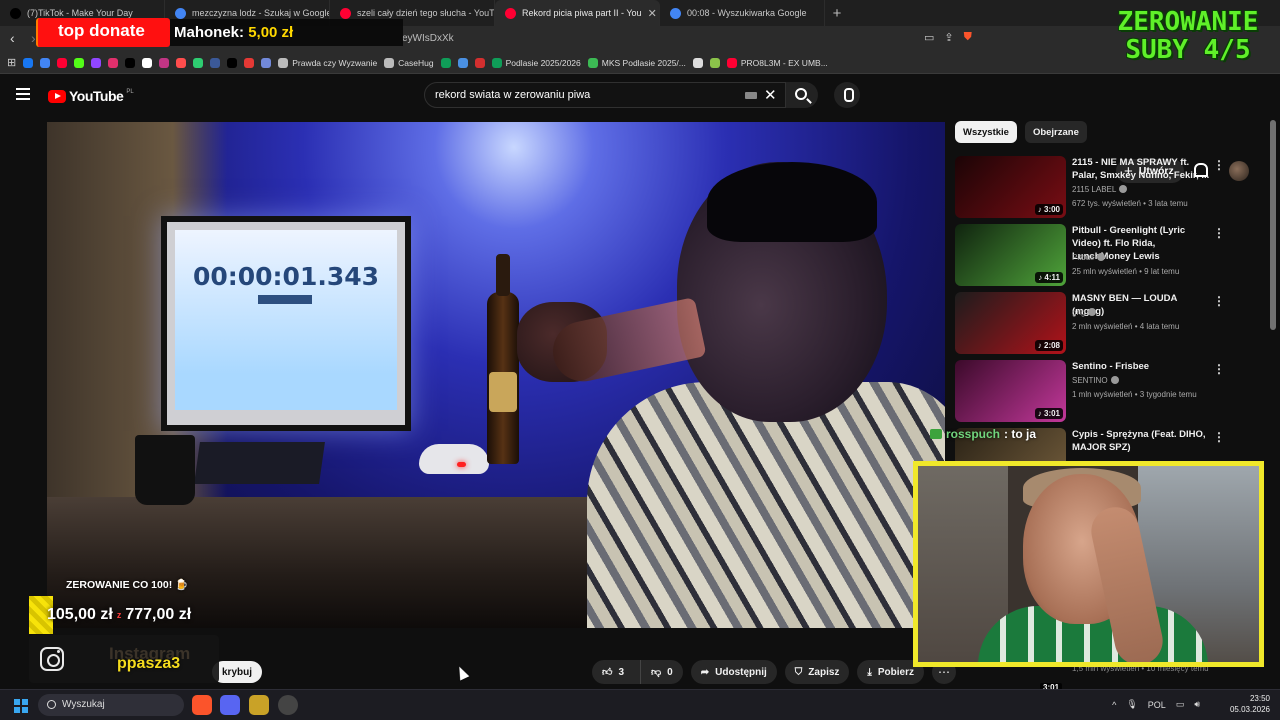 The height and width of the screenshot is (720, 1280). I want to click on filter-chip: Wszystkie, so click(986, 132).